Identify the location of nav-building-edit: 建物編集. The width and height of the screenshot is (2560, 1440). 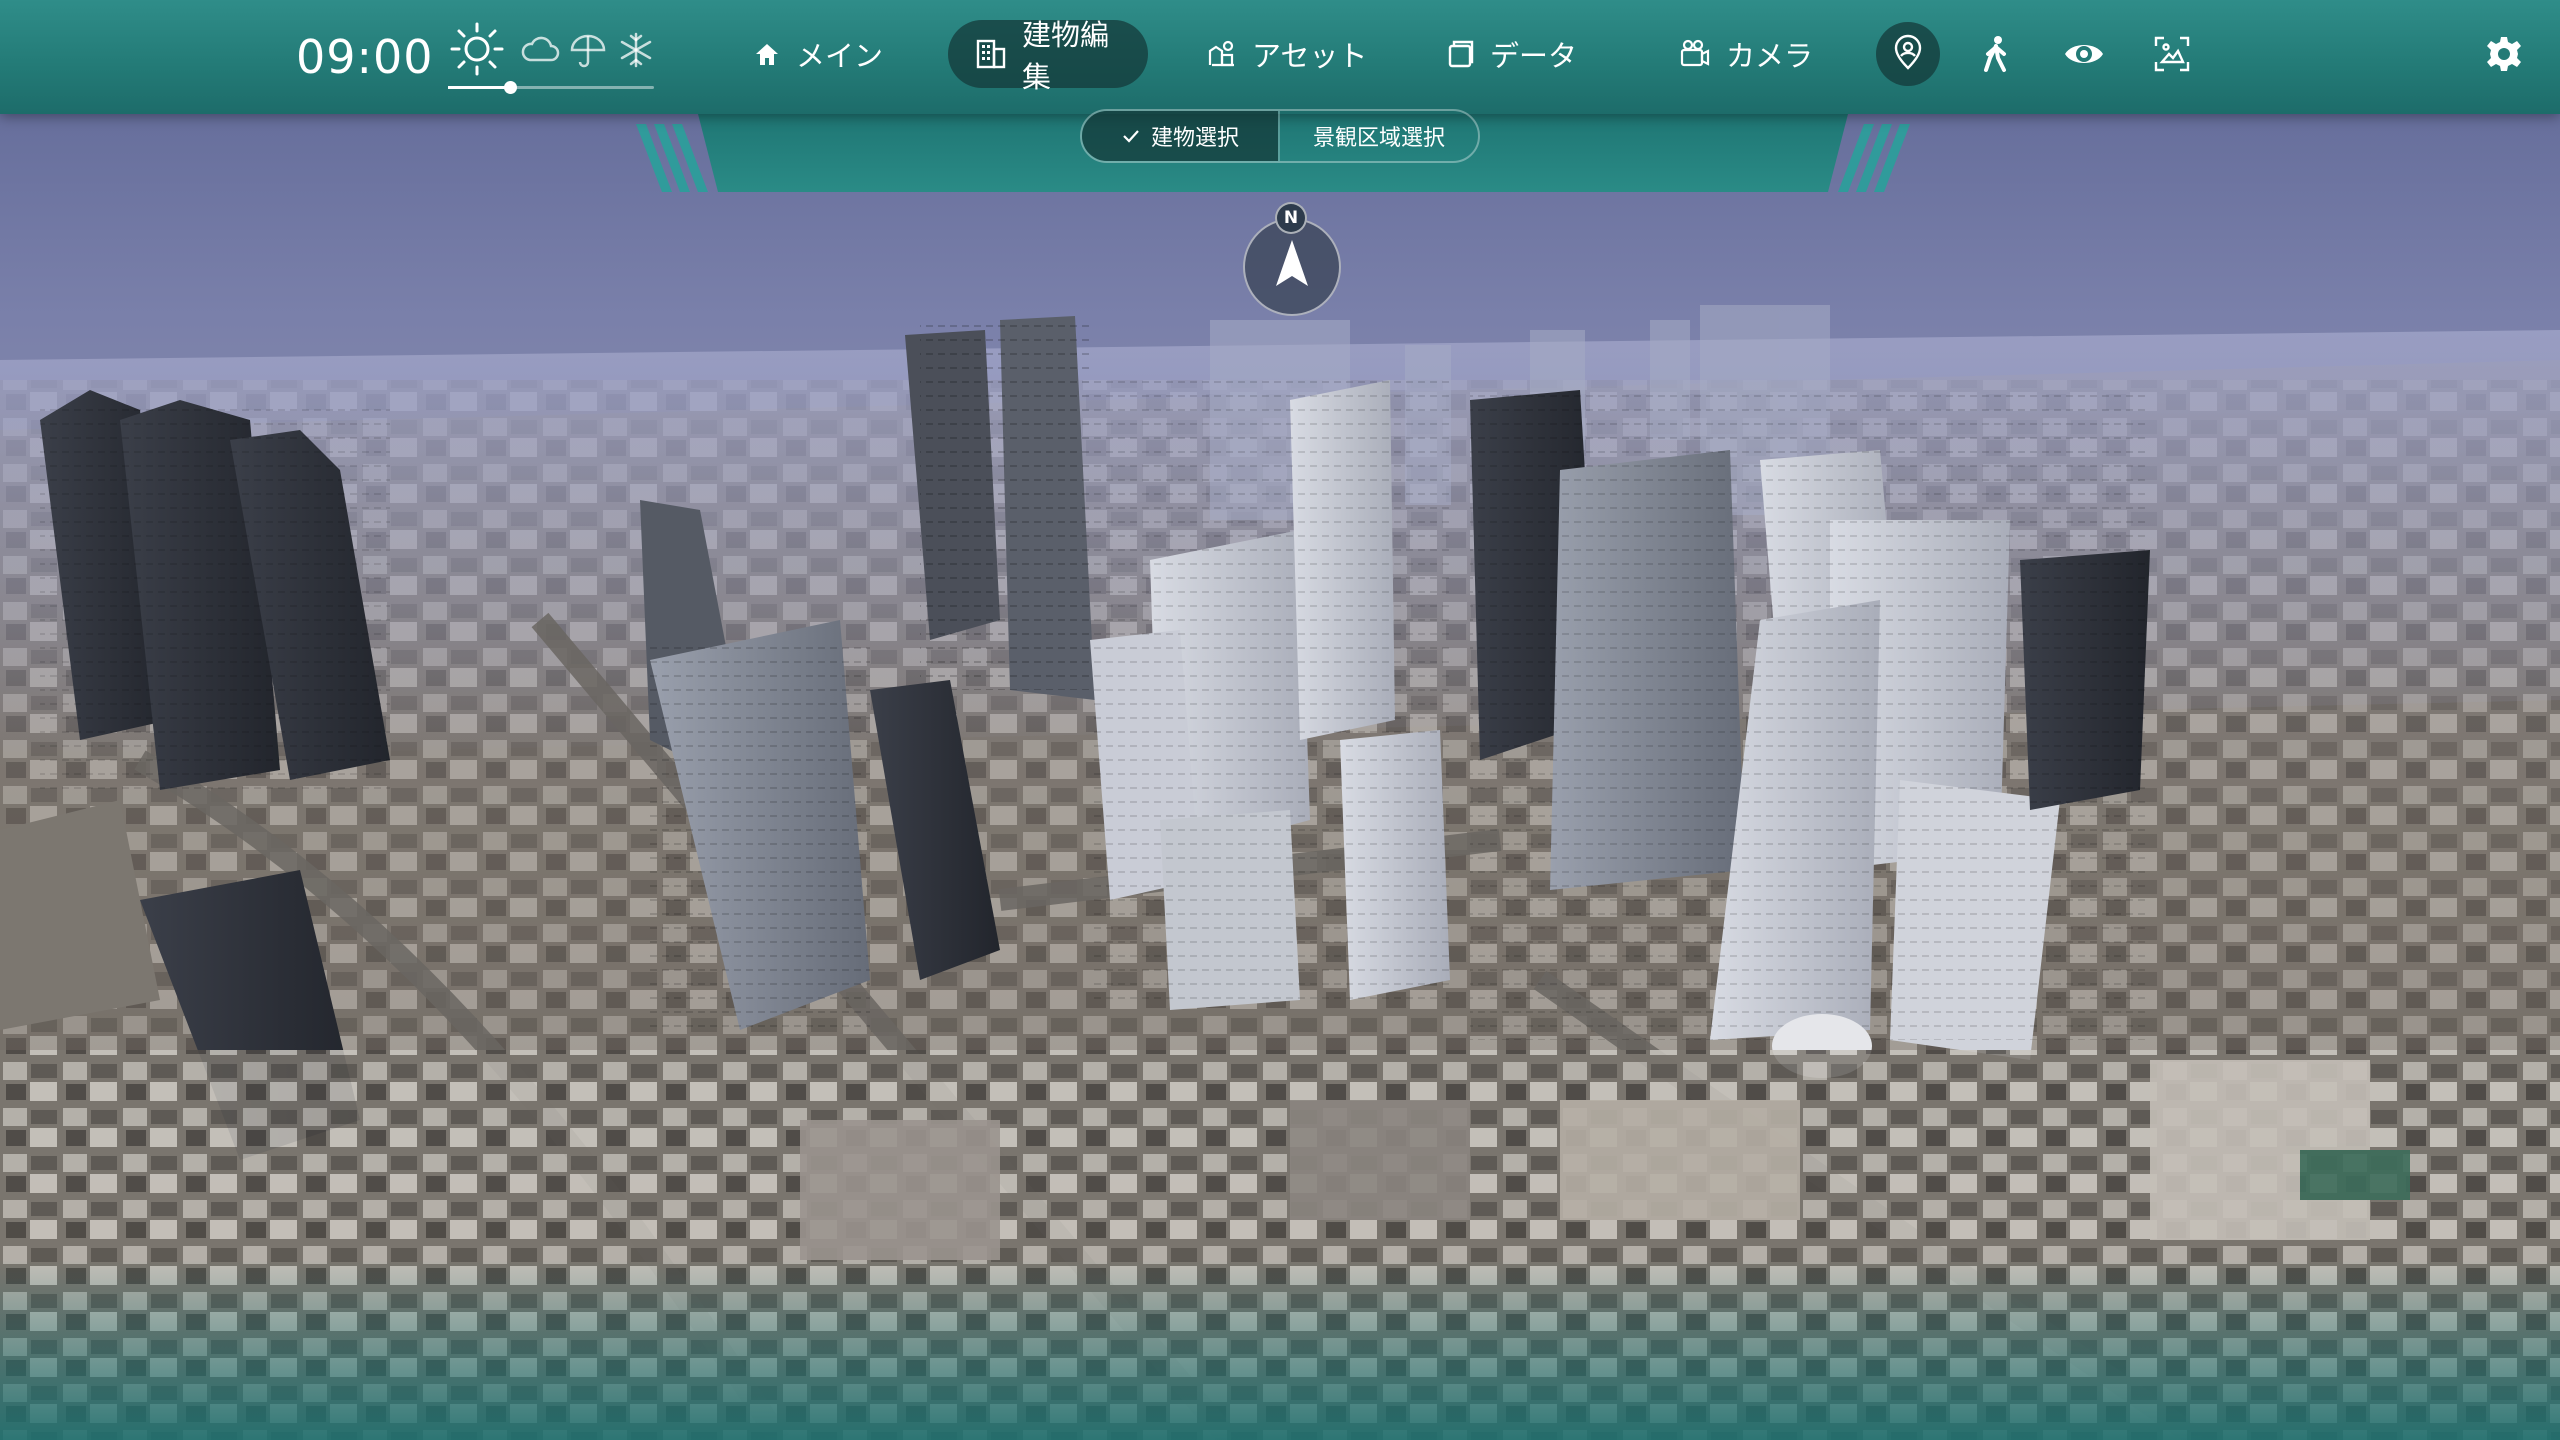
(1048, 56).